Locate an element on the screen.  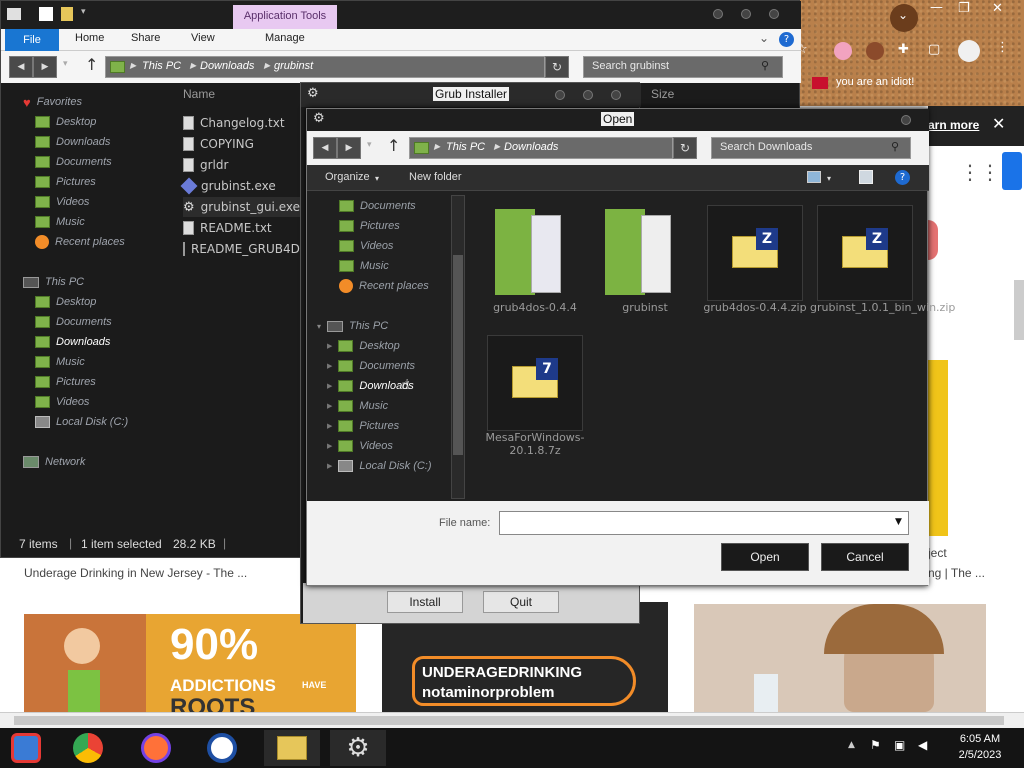
sidebar-pc-desktop: Desktop is located at coordinates (110, 302).